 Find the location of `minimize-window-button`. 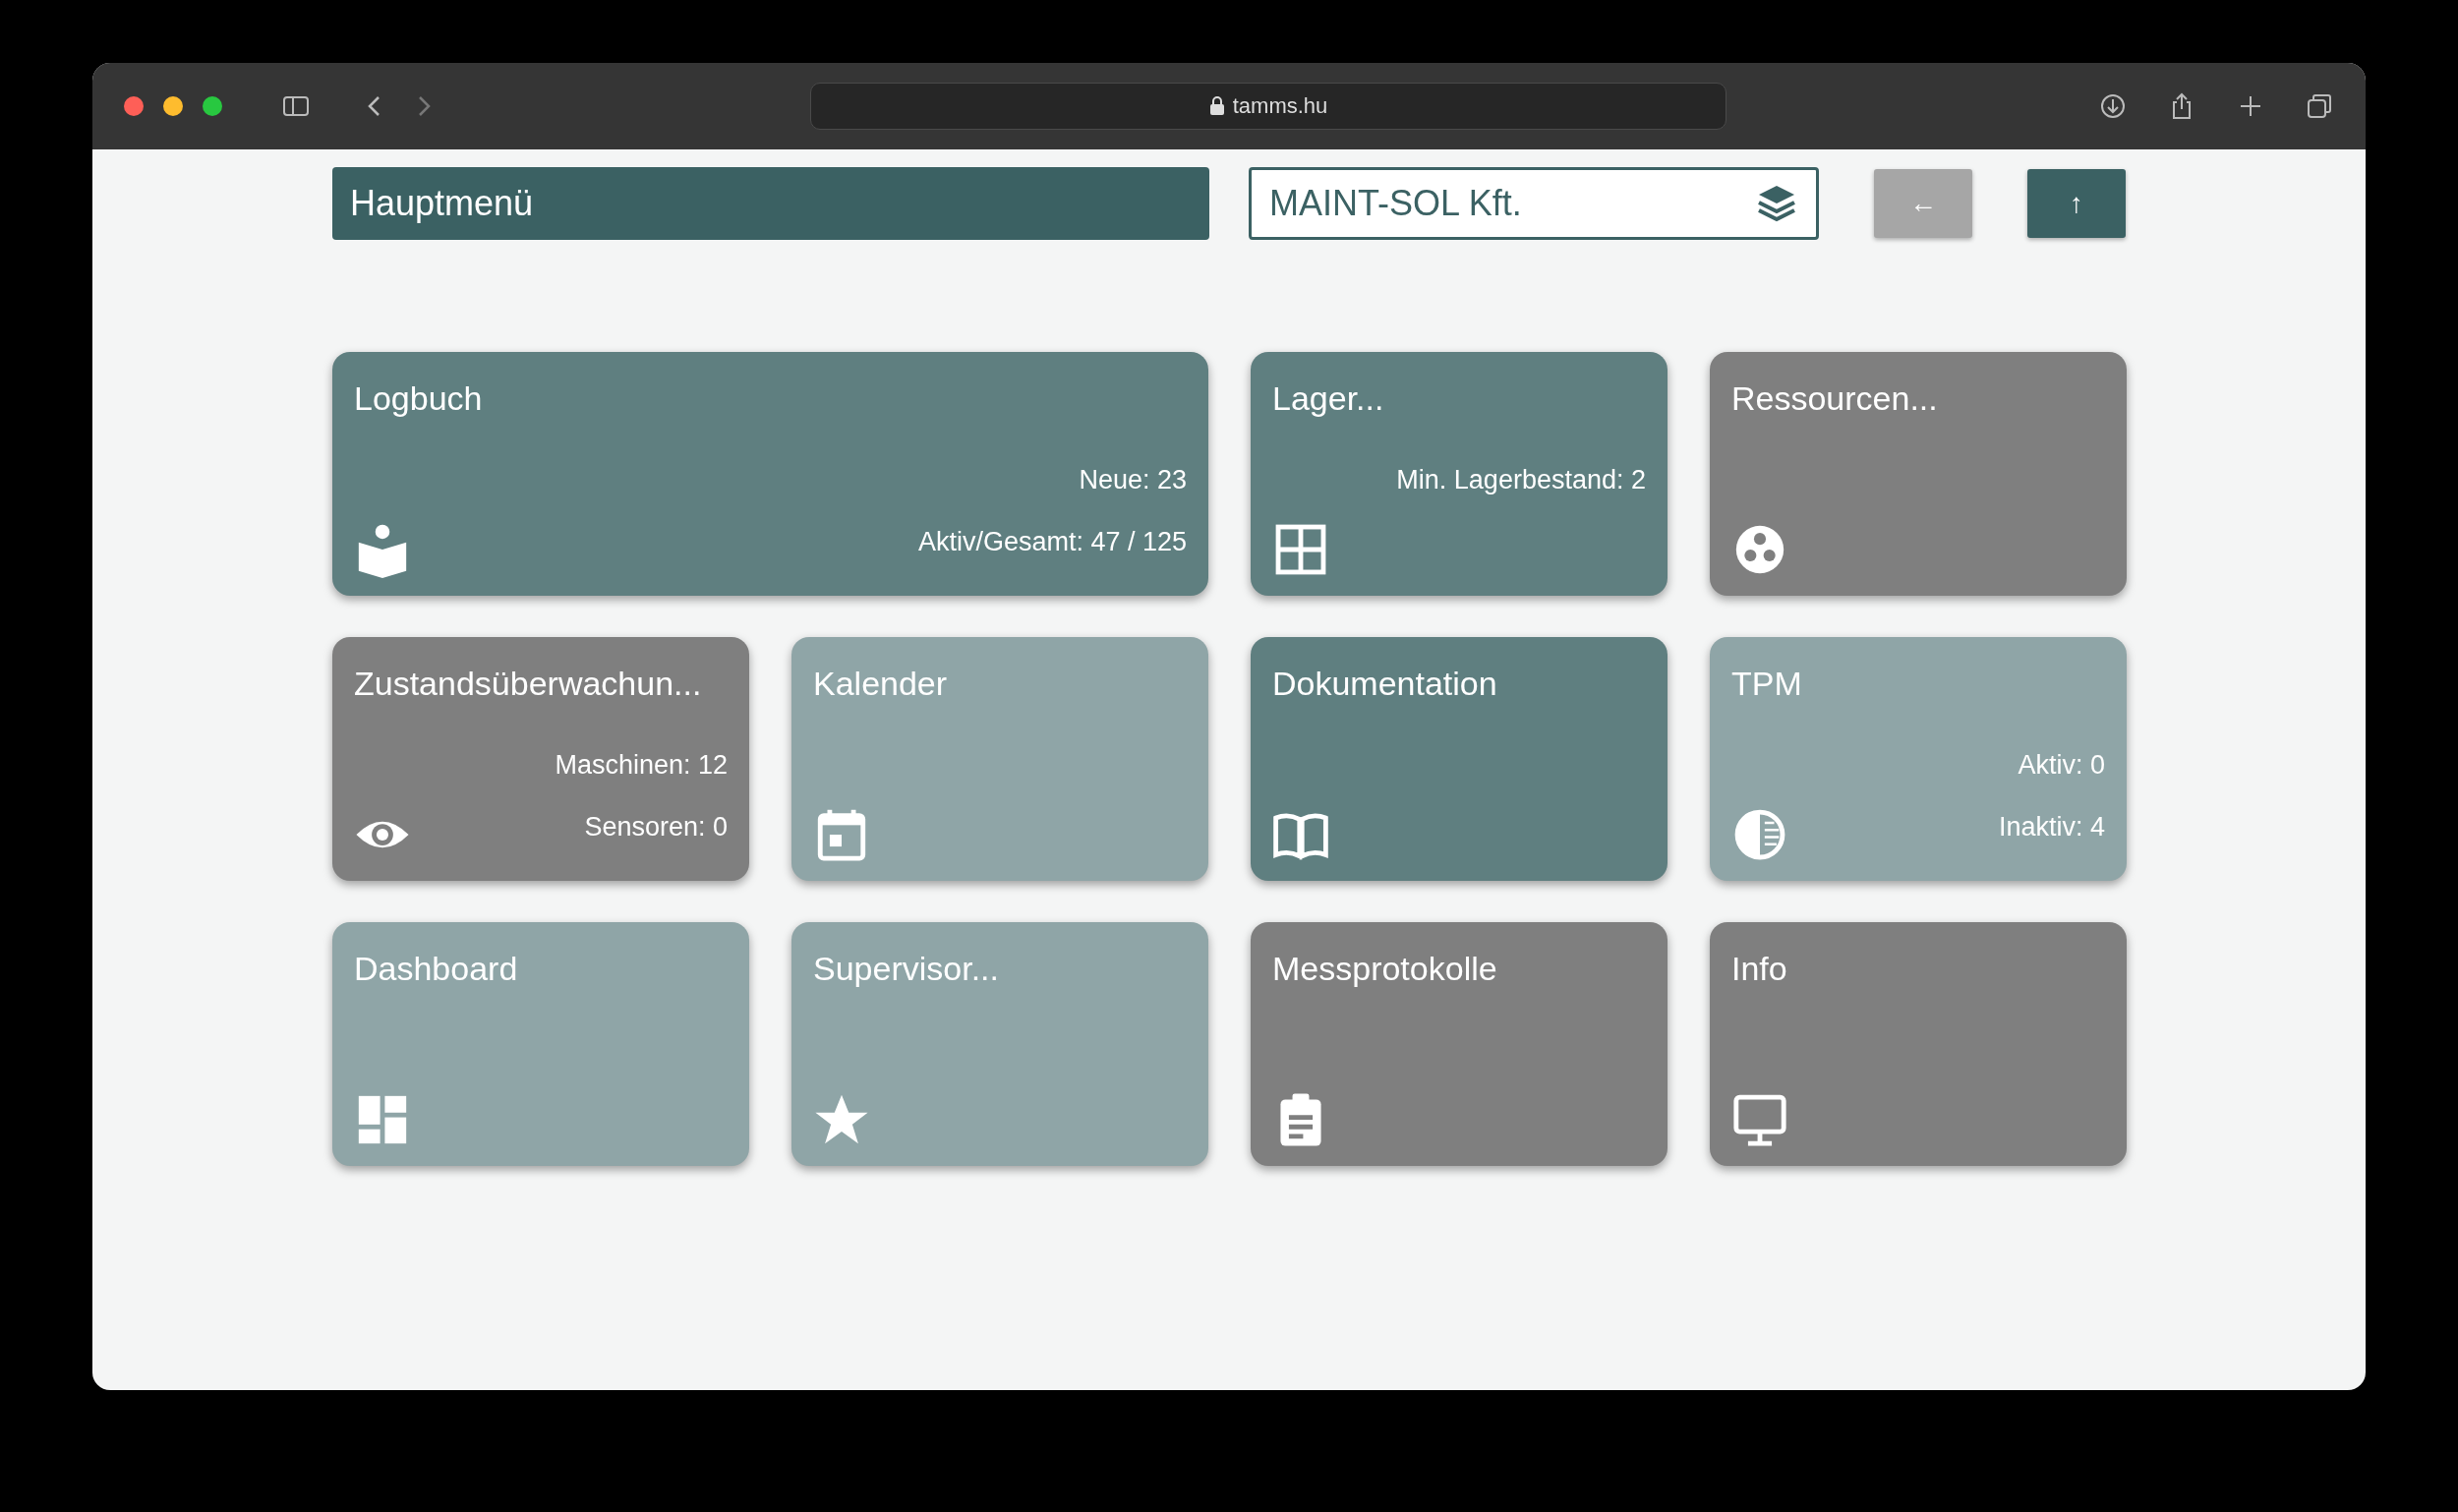

minimize-window-button is located at coordinates (173, 106).